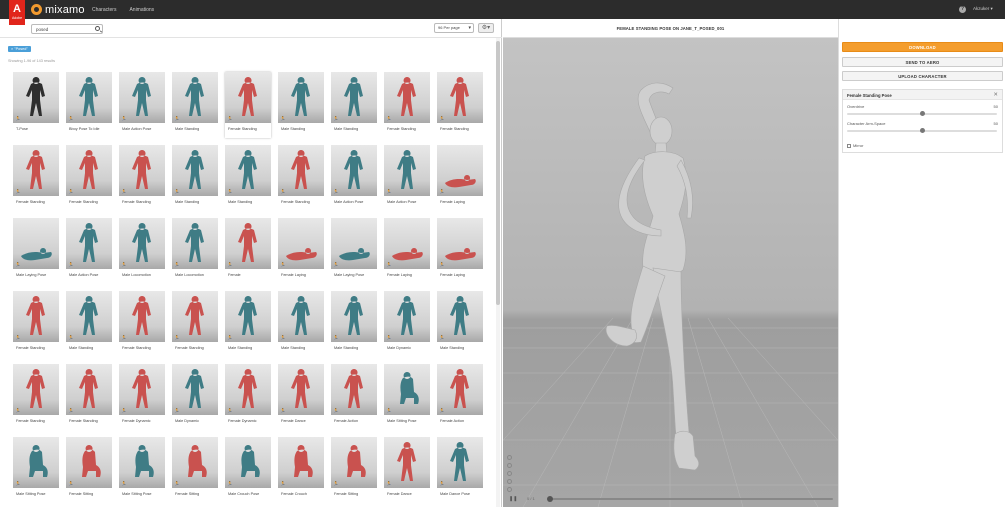  I want to click on arm-space-slider, so click(922, 130).